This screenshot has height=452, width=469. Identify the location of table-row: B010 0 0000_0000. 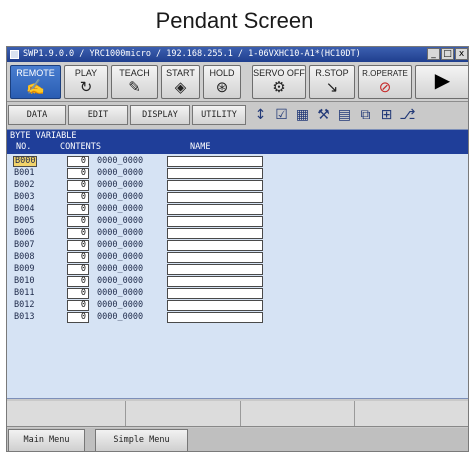
(237, 282).